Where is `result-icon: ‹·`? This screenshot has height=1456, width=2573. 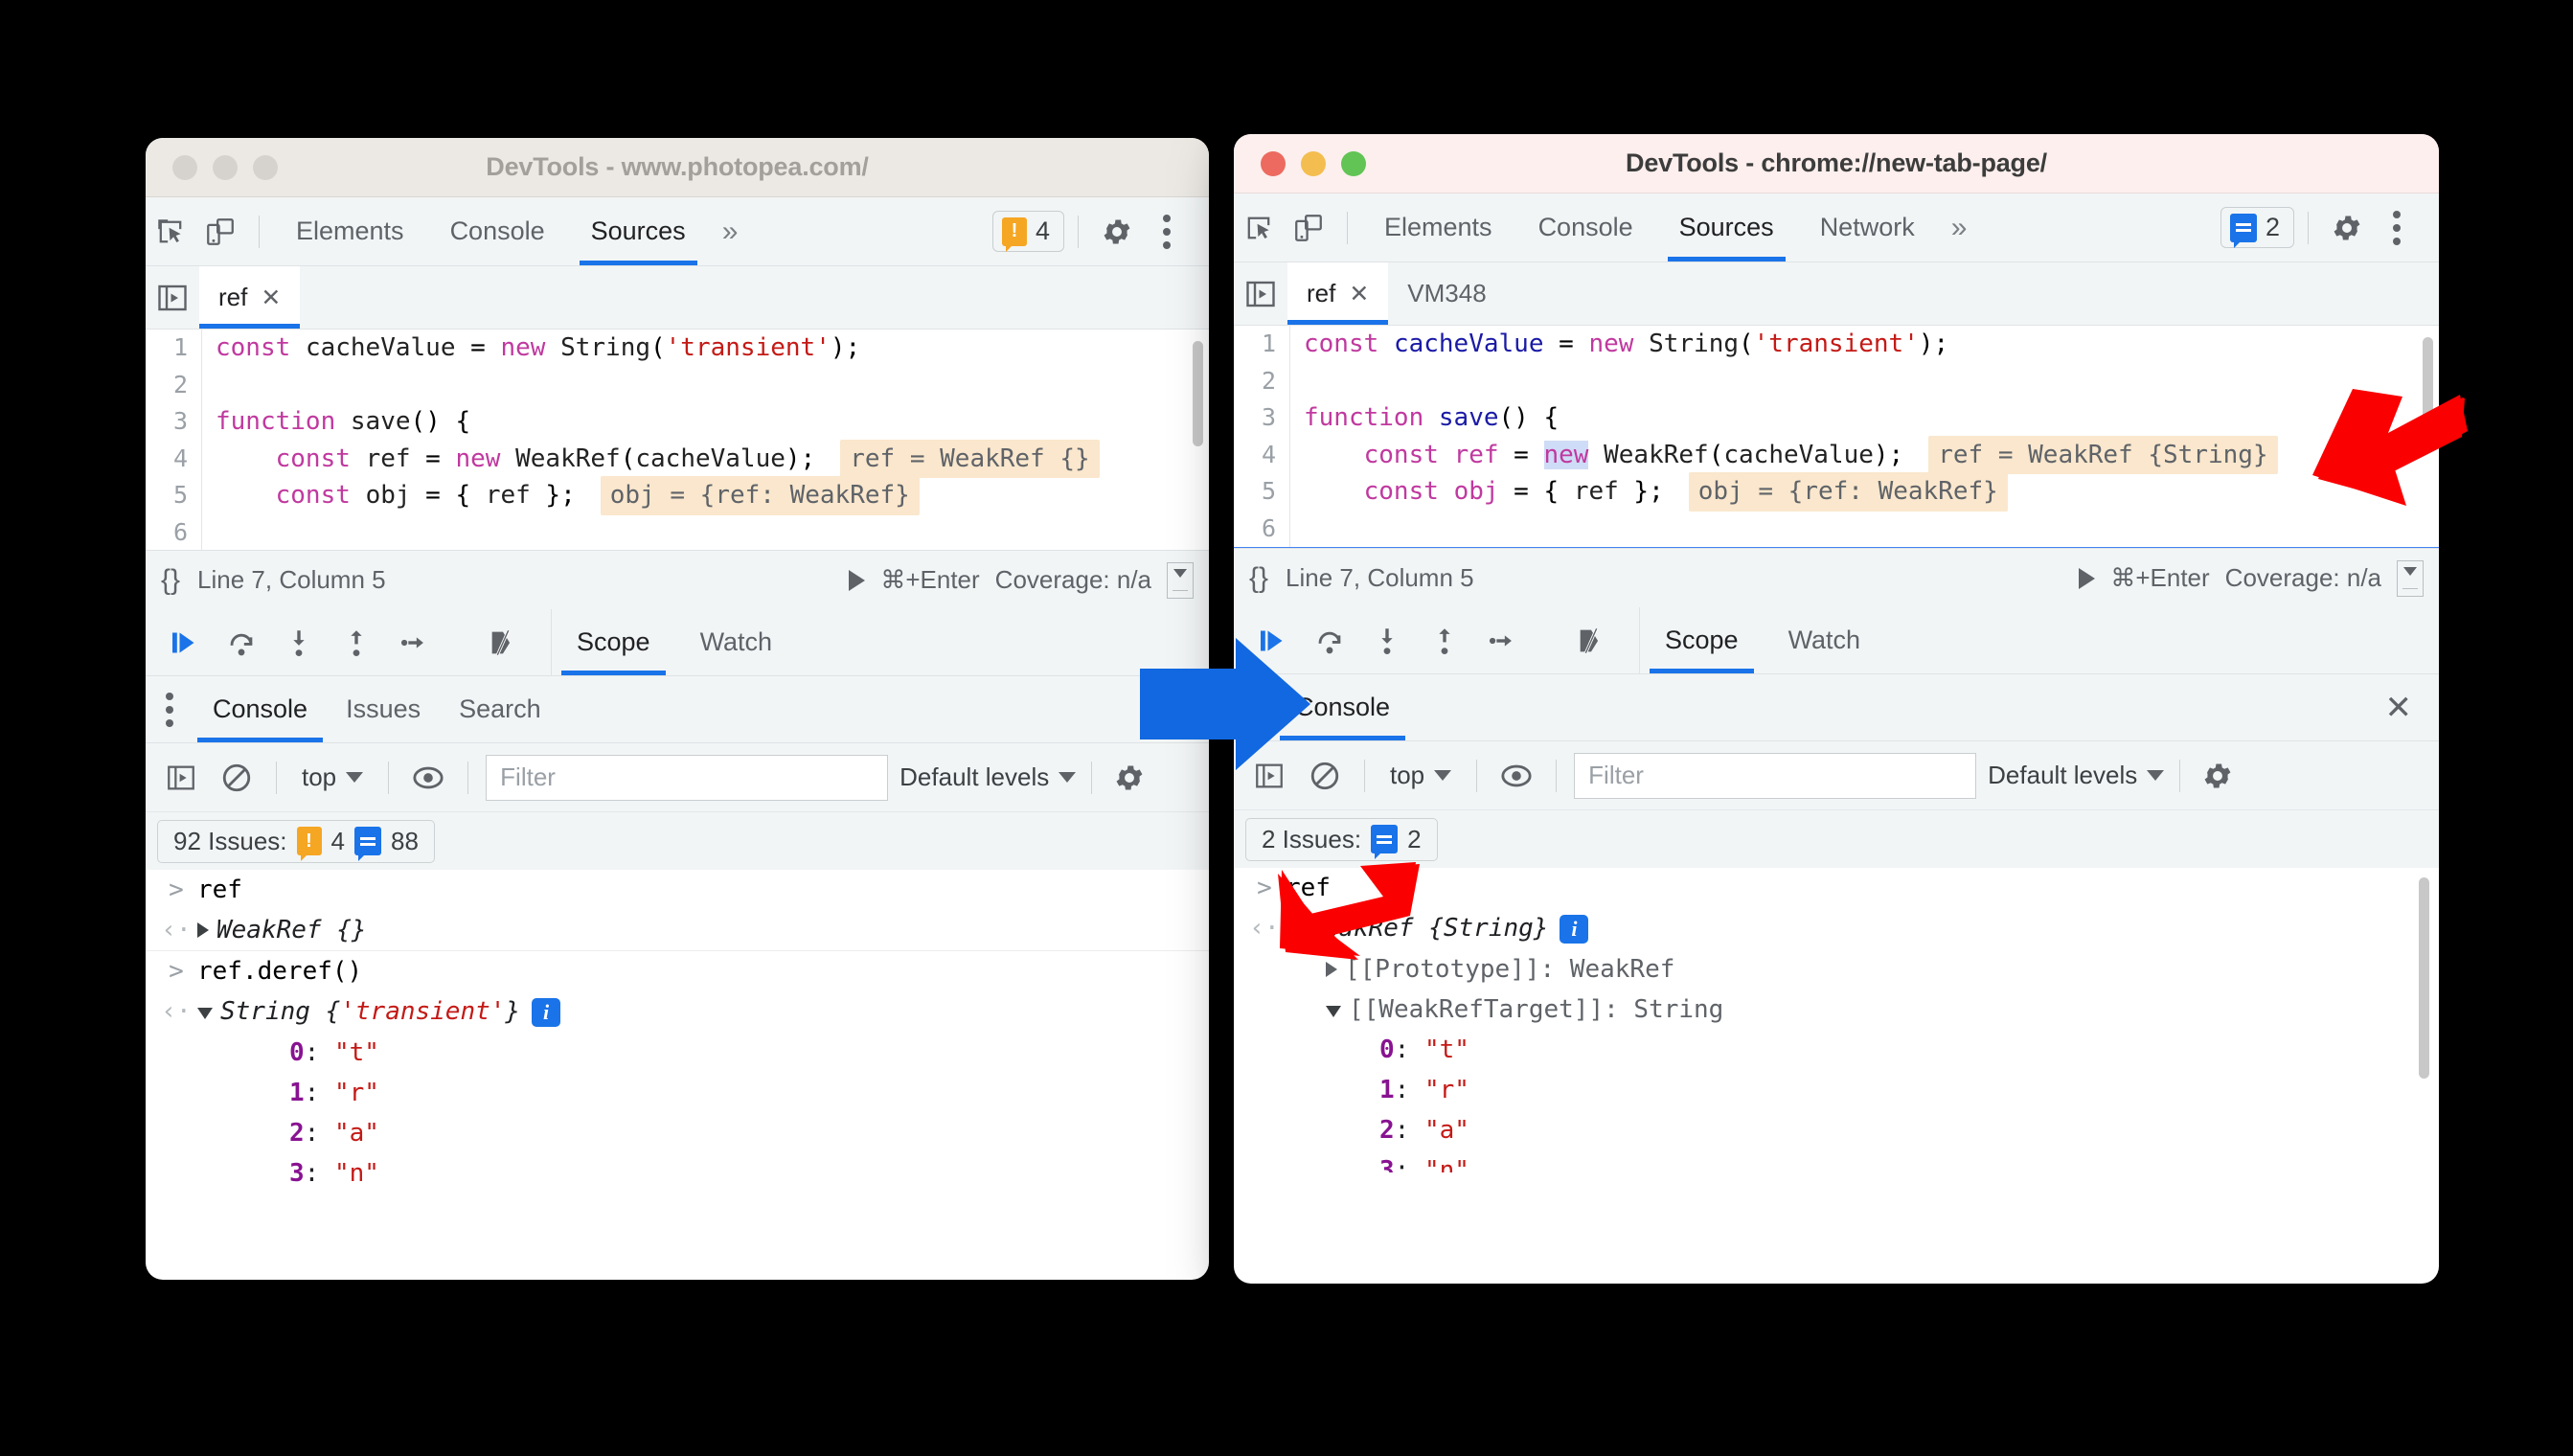 result-icon: ‹· is located at coordinates (1265, 929).